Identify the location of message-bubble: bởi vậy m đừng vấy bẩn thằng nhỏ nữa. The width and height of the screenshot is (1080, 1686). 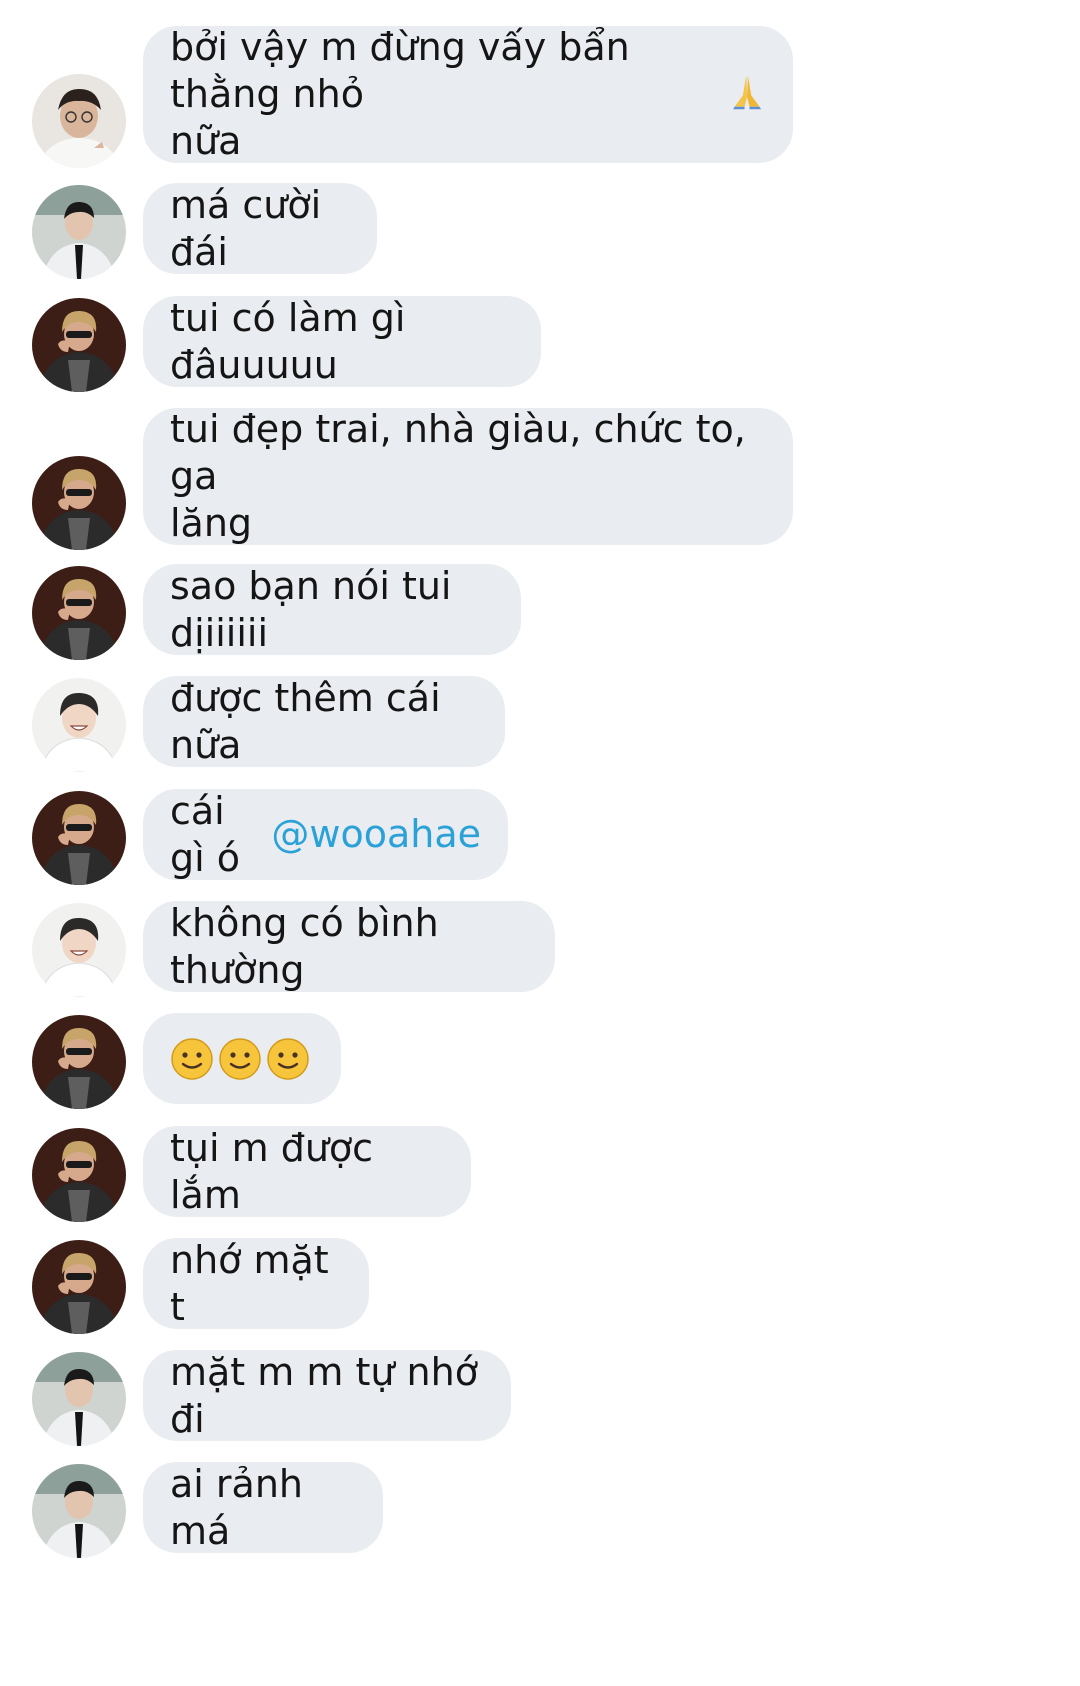
(468, 94).